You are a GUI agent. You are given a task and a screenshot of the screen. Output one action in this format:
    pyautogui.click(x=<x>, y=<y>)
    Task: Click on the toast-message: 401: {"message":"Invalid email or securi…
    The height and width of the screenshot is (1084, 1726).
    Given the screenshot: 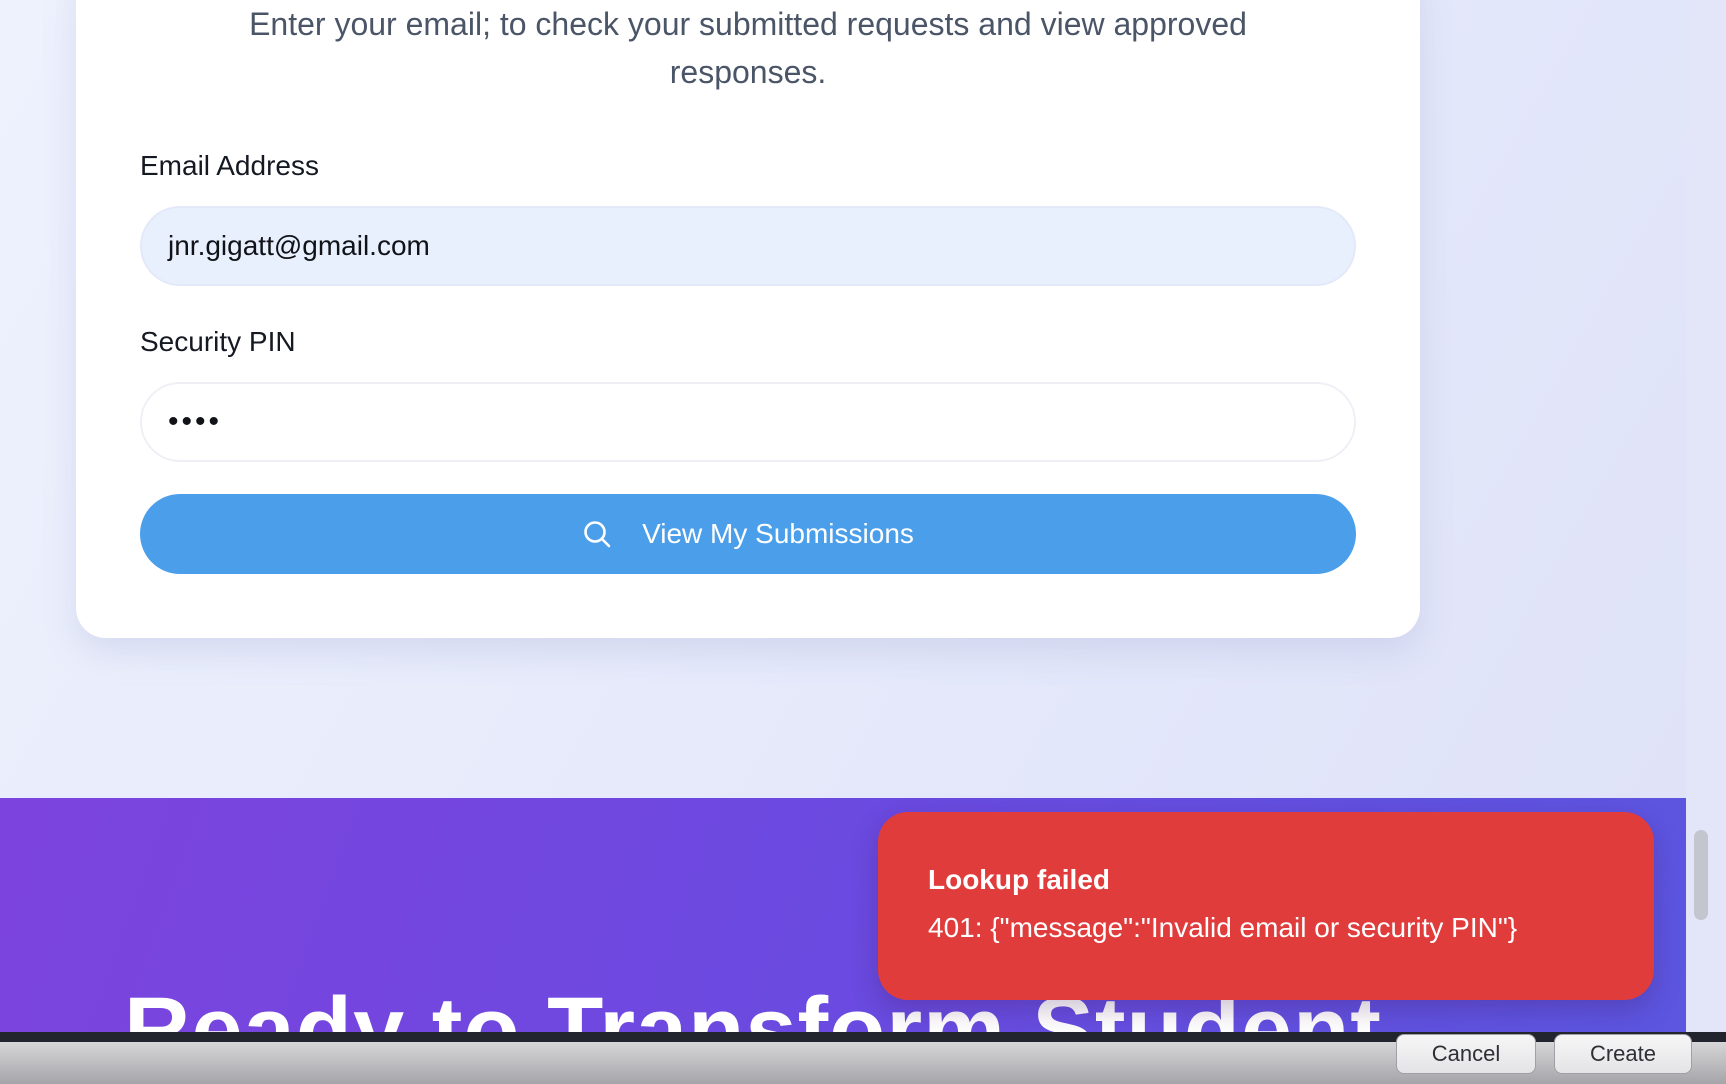 What is the action you would take?
    pyautogui.click(x=1223, y=927)
    